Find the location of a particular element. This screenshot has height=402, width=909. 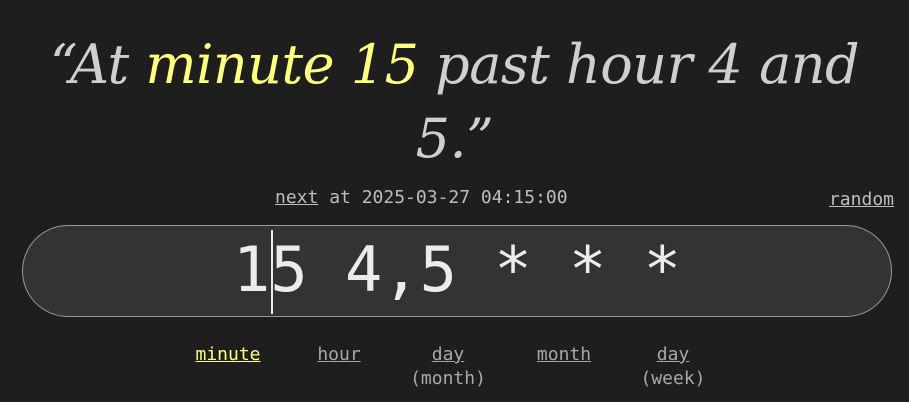

description-highlight: minute 15 is located at coordinates (282, 64).